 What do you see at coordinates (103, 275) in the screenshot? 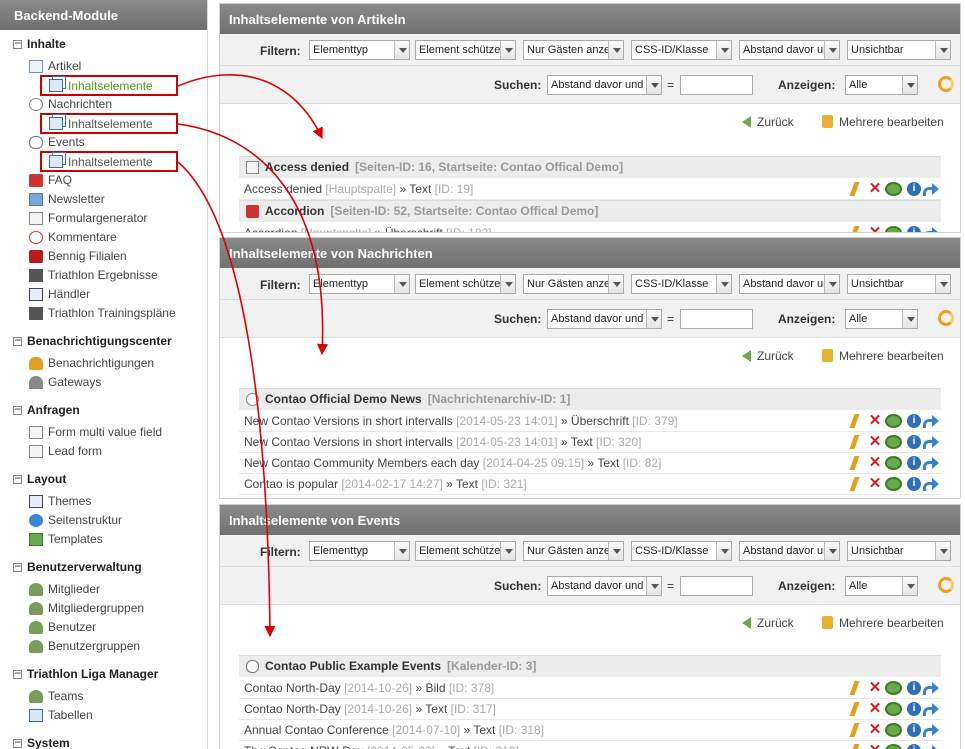
I see `sidebar-item-triathlon-ergebnisse: Triathlon Ergebnisse` at bounding box center [103, 275].